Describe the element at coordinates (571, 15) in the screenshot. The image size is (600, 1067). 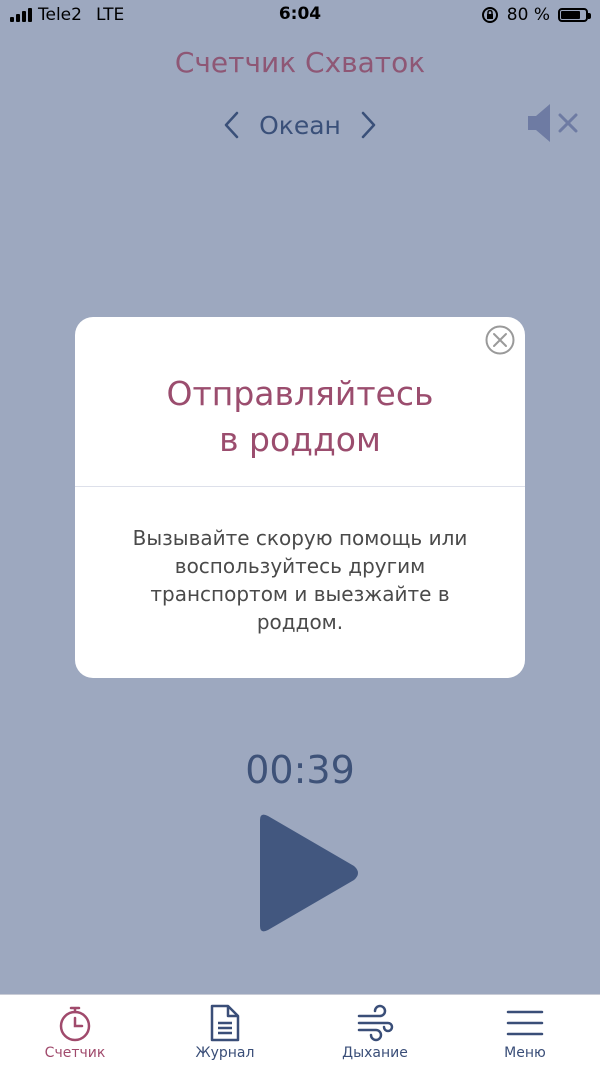
I see `battery-fill` at that location.